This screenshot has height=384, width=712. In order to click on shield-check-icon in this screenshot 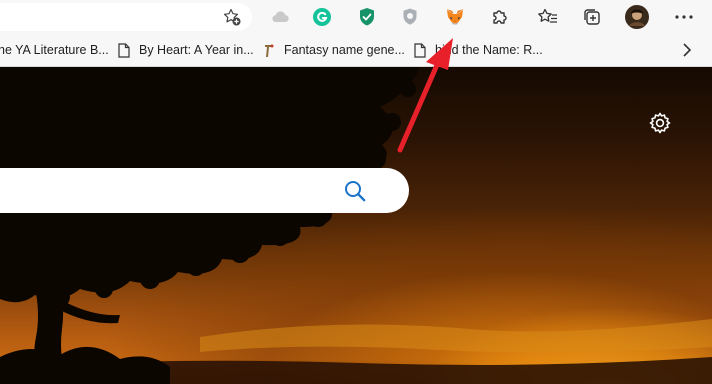, I will do `click(367, 17)`.